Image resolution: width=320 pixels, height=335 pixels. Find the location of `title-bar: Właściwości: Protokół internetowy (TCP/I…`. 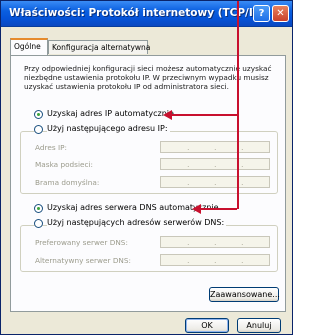

title-bar: Właściwości: Protokół internetowy (TCP/I… is located at coordinates (146, 14).